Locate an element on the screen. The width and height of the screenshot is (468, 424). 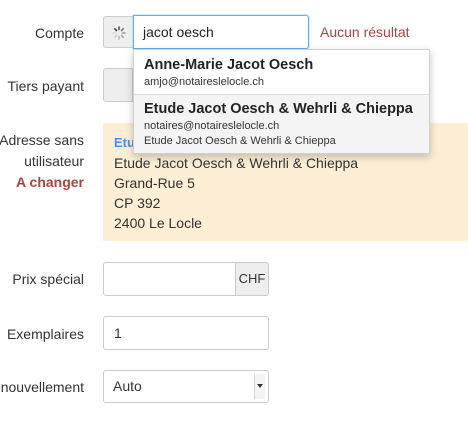
address-line: Etude Jacot Oesch & Wehrli & Chieppa is located at coordinates (236, 163).